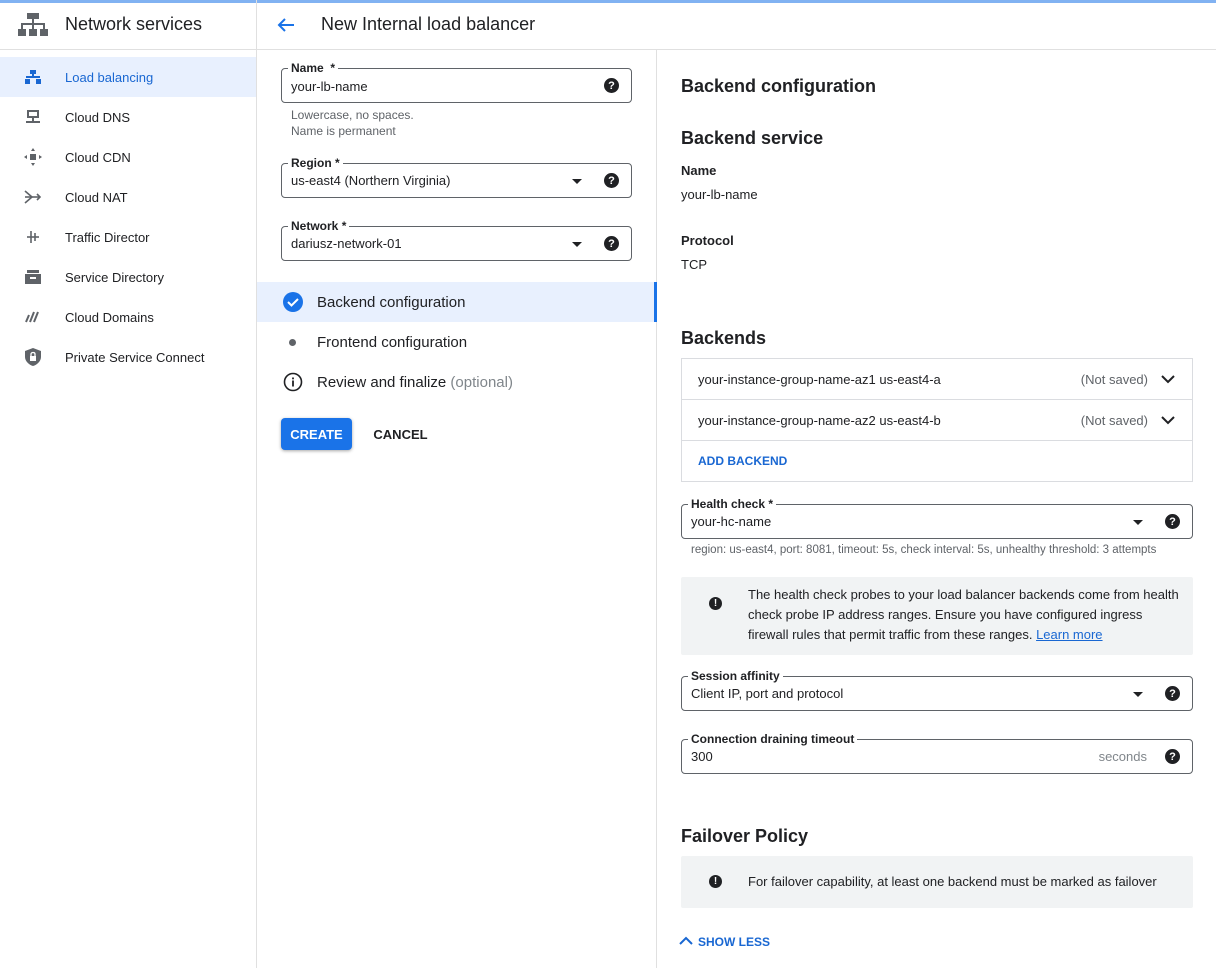  Describe the element at coordinates (286, 25) in the screenshot. I see `back-arrow-icon` at that location.